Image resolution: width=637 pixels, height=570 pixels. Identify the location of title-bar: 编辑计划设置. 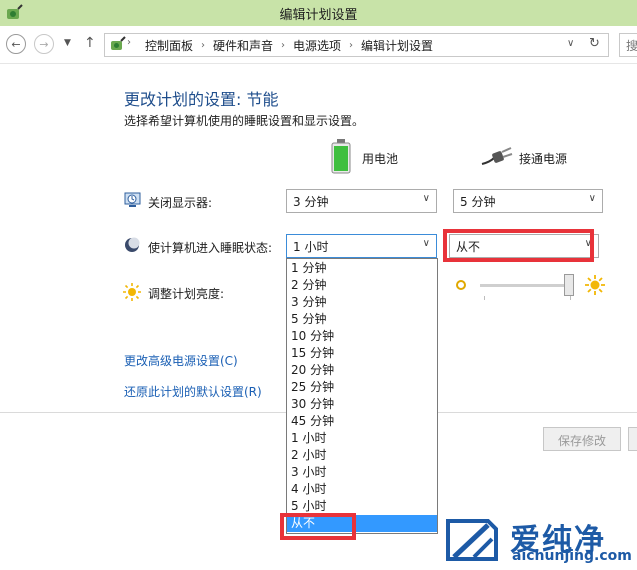
(318, 13).